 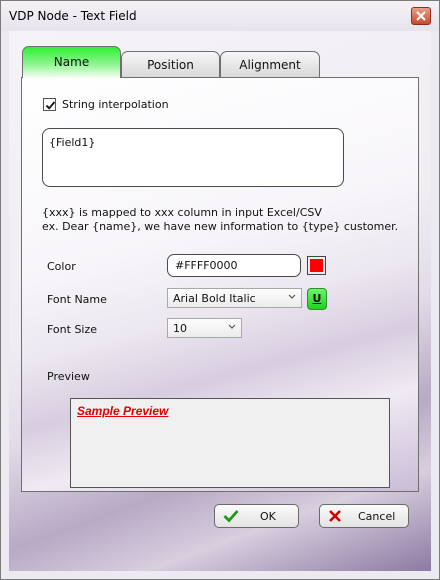 I want to click on preview-label: Preview, so click(x=68, y=376).